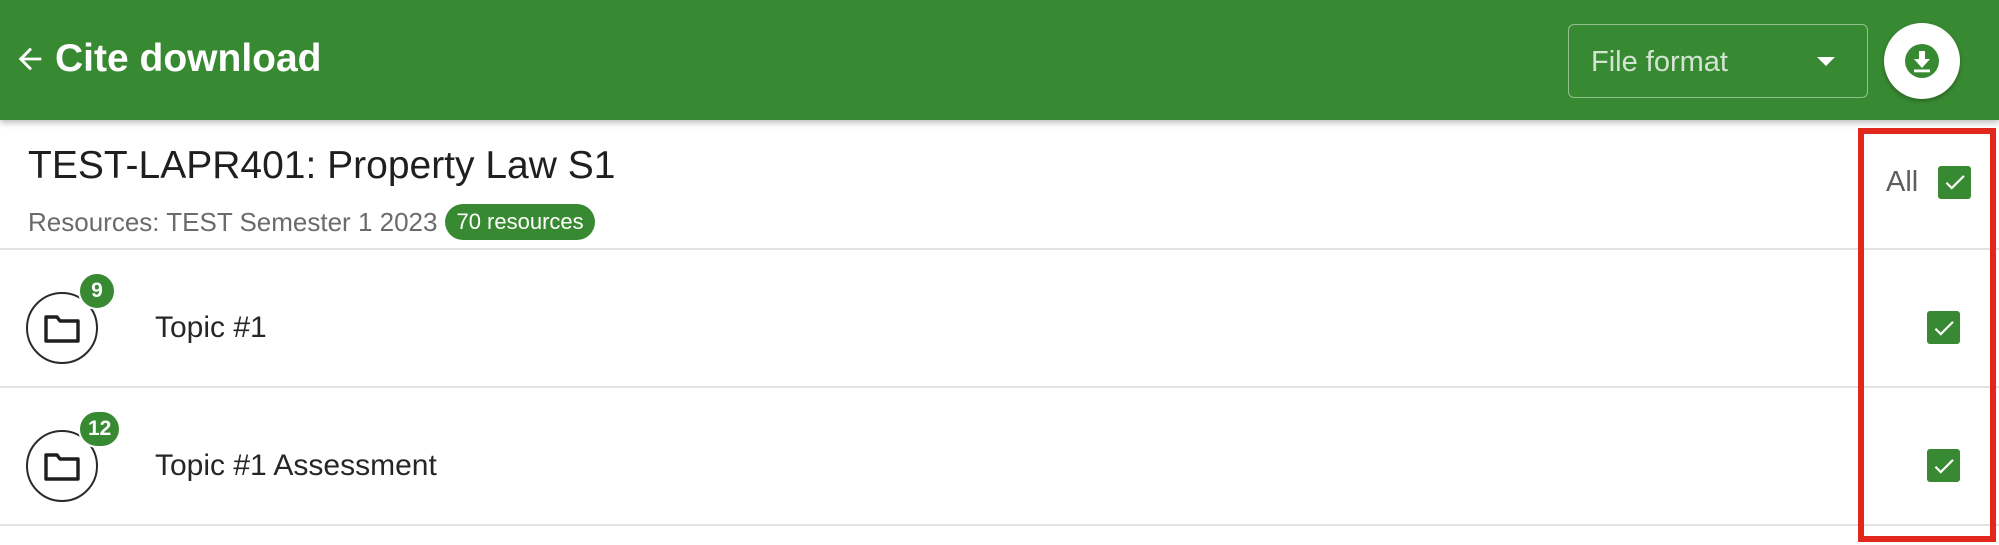  Describe the element at coordinates (520, 222) in the screenshot. I see `resource-count-badge: 70 resources` at that location.